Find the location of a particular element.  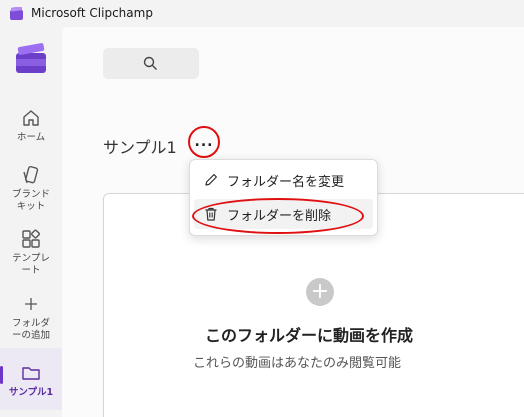

sidebar-item-brand-kit: ブランド キット is located at coordinates (31, 188).